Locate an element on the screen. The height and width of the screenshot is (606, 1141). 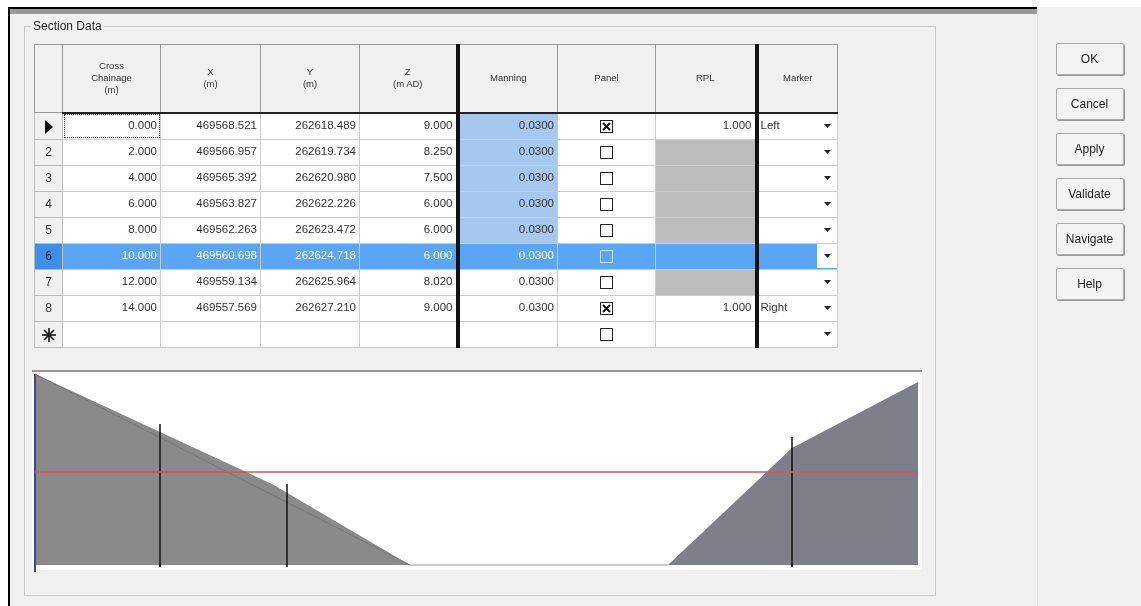
dropdown-button is located at coordinates (827, 256).